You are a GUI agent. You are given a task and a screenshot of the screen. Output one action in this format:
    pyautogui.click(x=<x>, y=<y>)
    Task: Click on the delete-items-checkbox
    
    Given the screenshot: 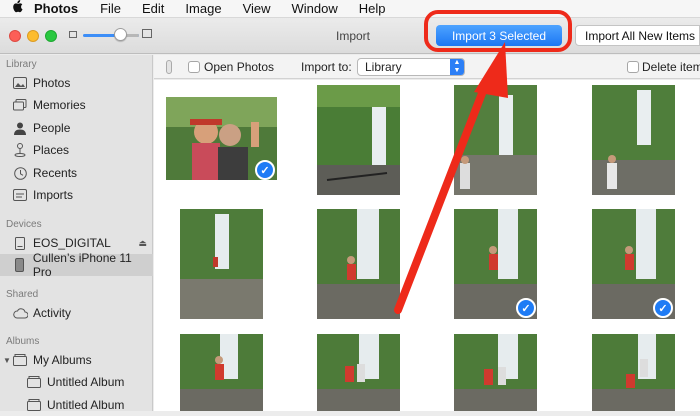 What is the action you would take?
    pyautogui.click(x=633, y=67)
    